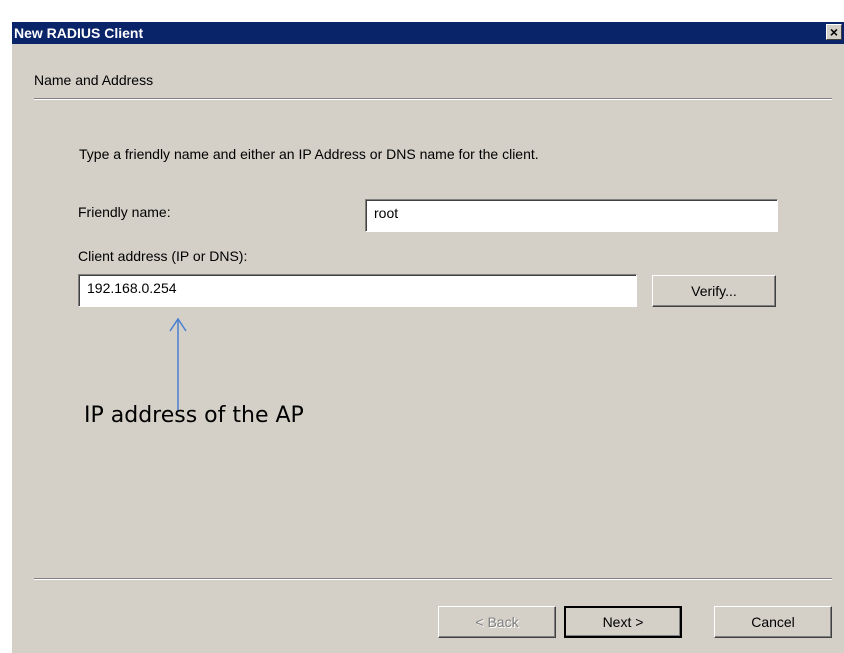 The height and width of the screenshot is (653, 844). Describe the element at coordinates (623, 622) in the screenshot. I see `next-button: Next >` at that location.